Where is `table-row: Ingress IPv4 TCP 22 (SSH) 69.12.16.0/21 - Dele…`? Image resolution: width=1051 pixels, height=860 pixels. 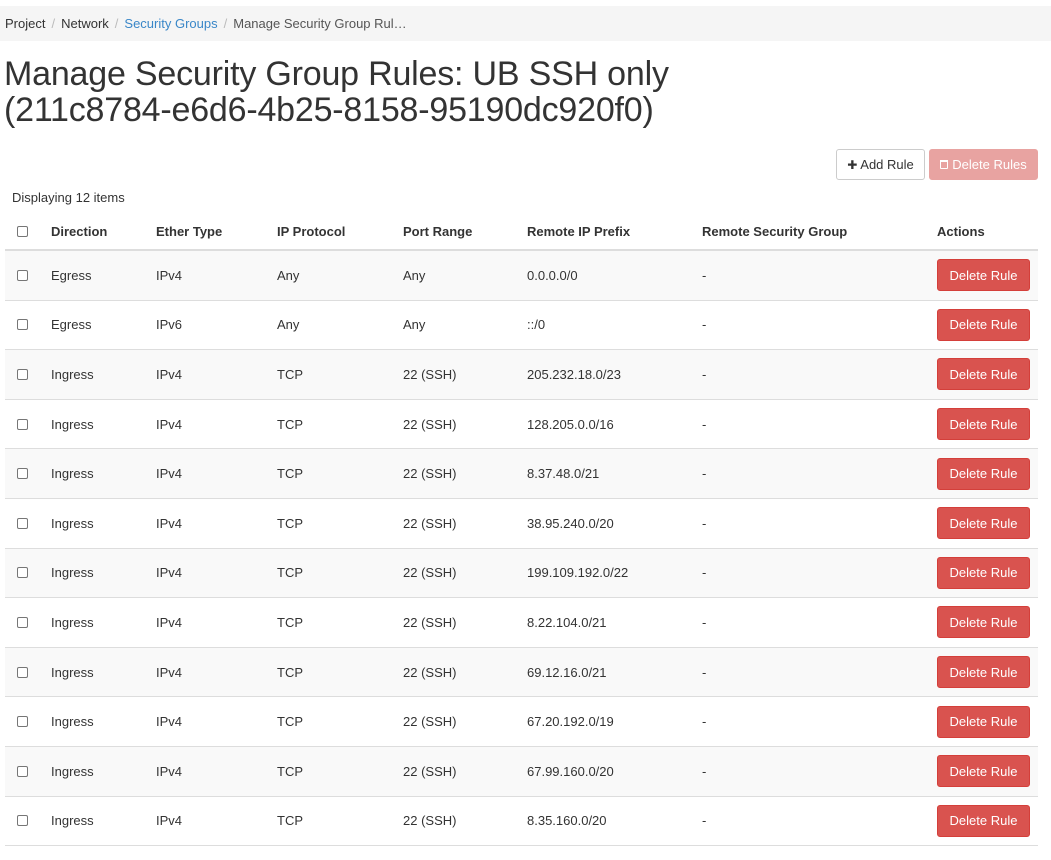
table-row: Ingress IPv4 TCP 22 (SSH) 69.12.16.0/21 - Dele… is located at coordinates (521, 672).